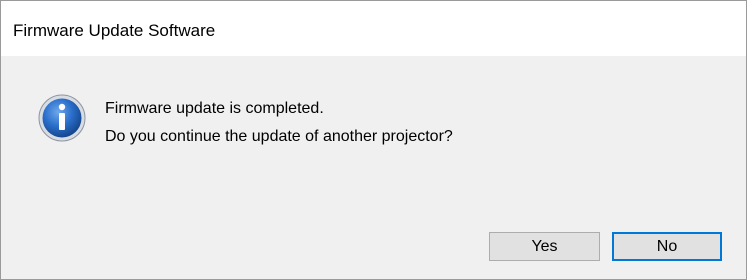 The width and height of the screenshot is (747, 280). I want to click on no-button: No, so click(667, 246).